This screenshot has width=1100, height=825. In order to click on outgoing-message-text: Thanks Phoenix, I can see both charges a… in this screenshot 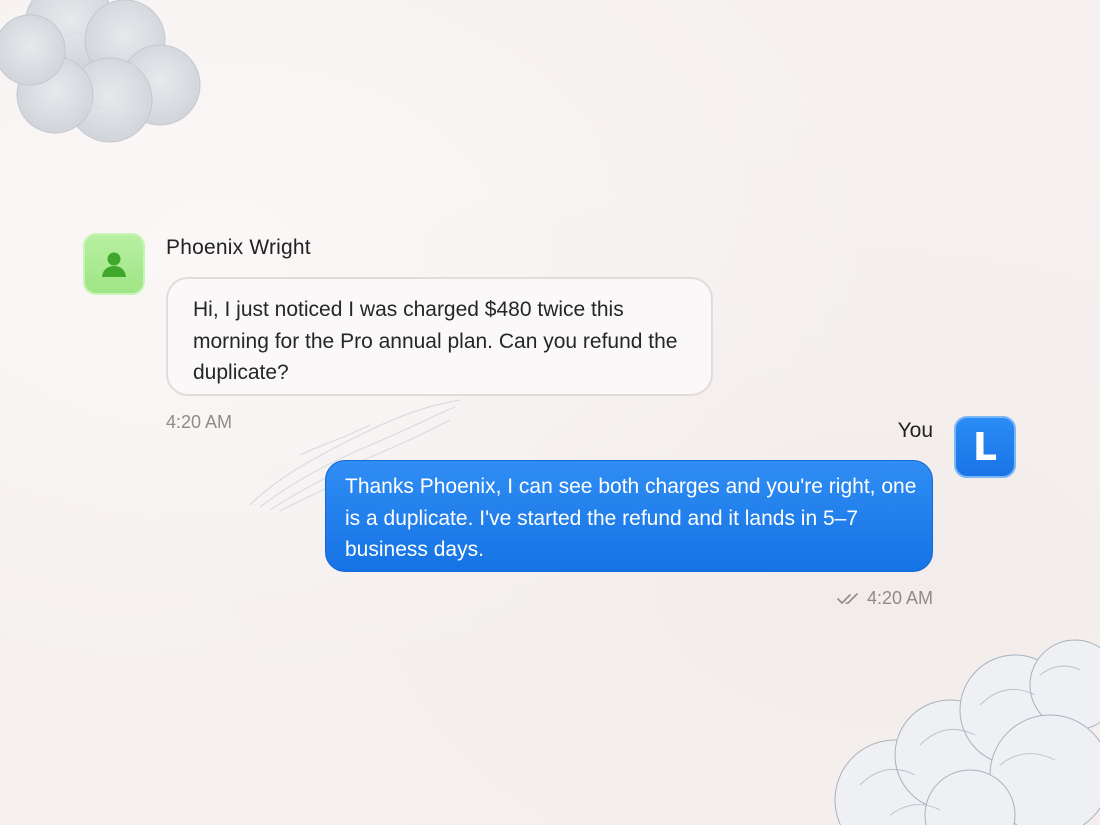, I will do `click(631, 518)`.